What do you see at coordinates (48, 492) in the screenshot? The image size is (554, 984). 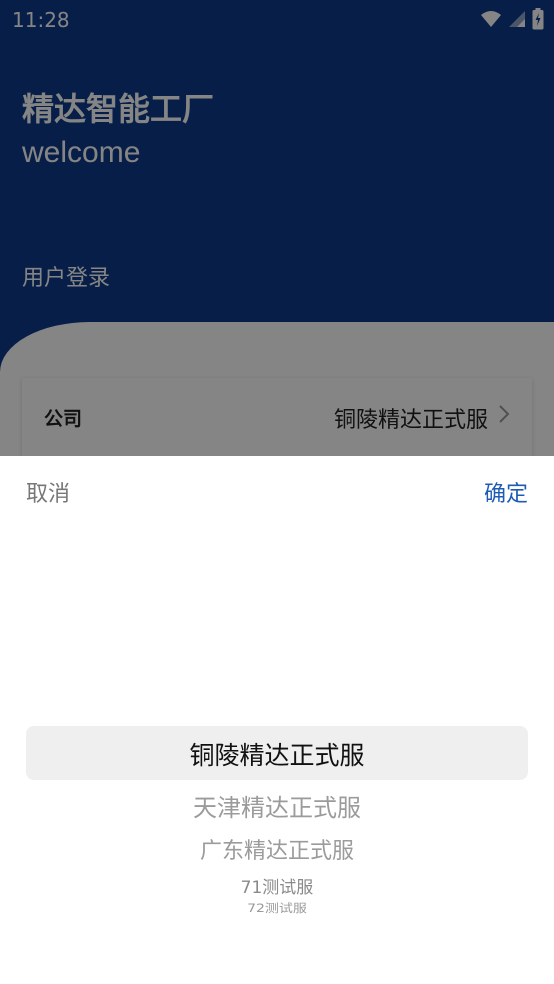 I see `cancel-button: 取消` at bounding box center [48, 492].